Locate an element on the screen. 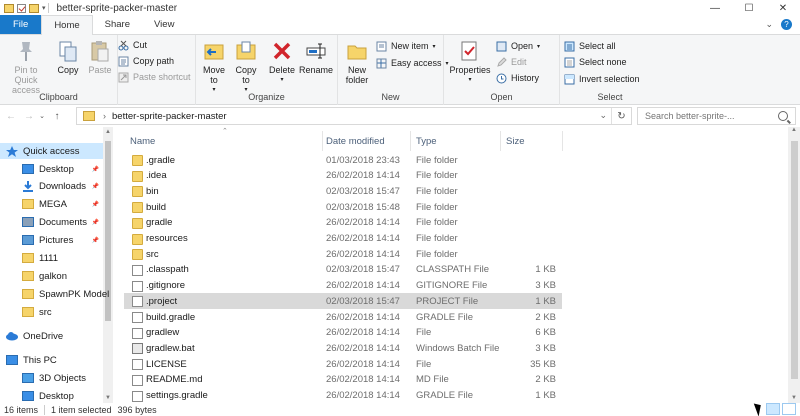 The image size is (800, 416). sidebar-item: Quick access is located at coordinates (51, 151).